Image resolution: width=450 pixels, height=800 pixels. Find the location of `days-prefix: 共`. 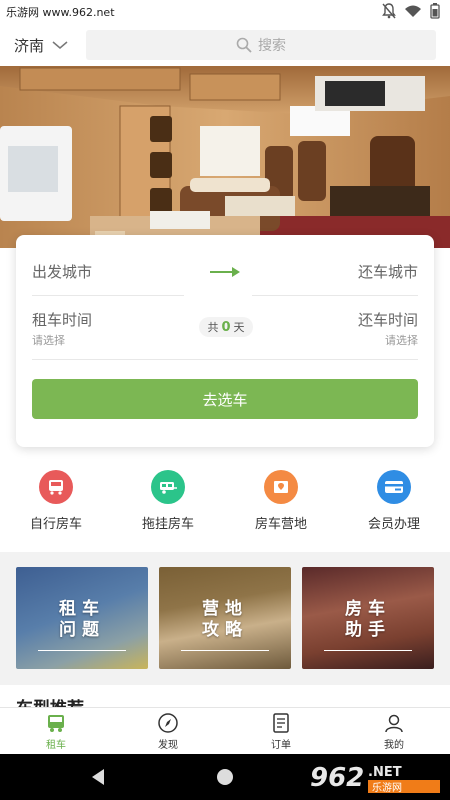

days-prefix: 共 is located at coordinates (213, 327).